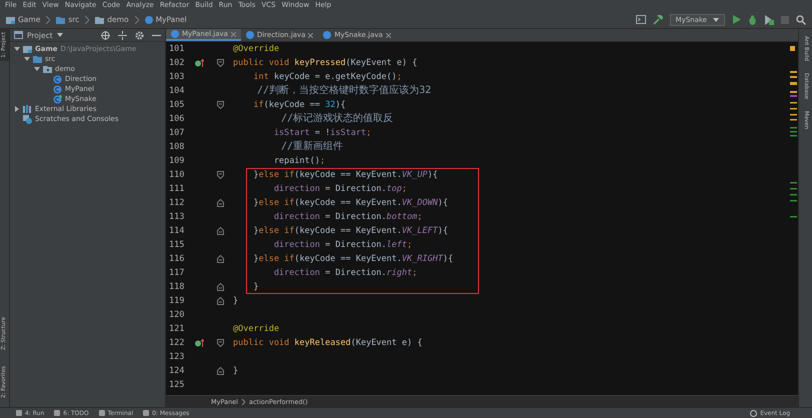 Image resolution: width=812 pixels, height=418 pixels. What do you see at coordinates (177, 273) in the screenshot?
I see `line-number: 117` at bounding box center [177, 273].